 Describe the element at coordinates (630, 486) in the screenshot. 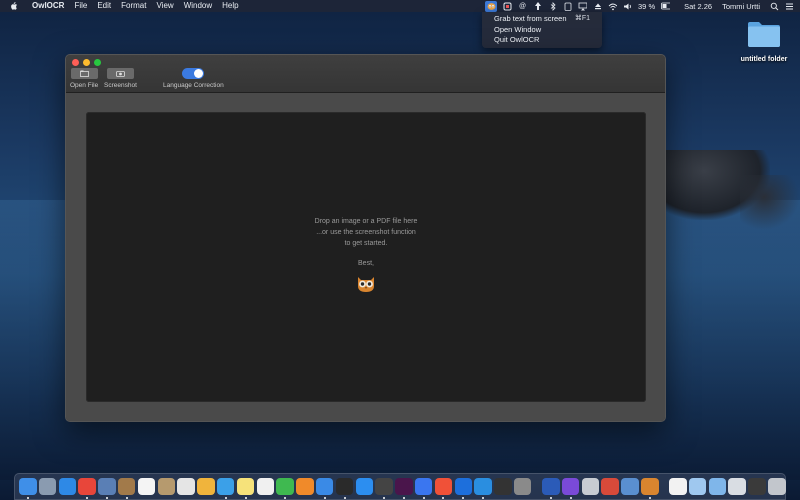

I see `filemerge-icon` at that location.